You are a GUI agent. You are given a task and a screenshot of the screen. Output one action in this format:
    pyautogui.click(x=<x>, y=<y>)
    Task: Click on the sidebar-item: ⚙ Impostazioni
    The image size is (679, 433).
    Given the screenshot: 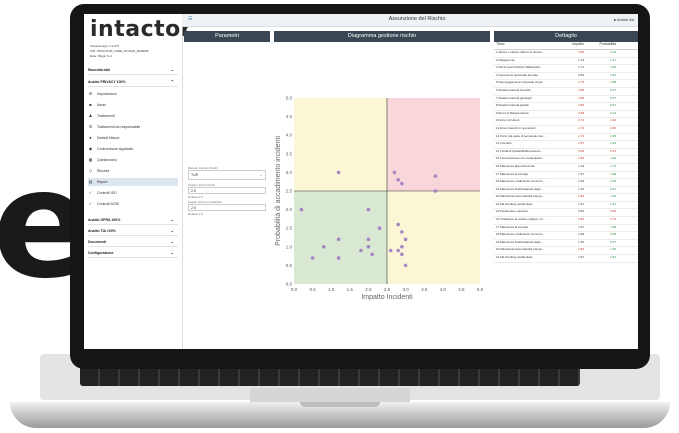 What is the action you would take?
    pyautogui.click(x=133, y=94)
    